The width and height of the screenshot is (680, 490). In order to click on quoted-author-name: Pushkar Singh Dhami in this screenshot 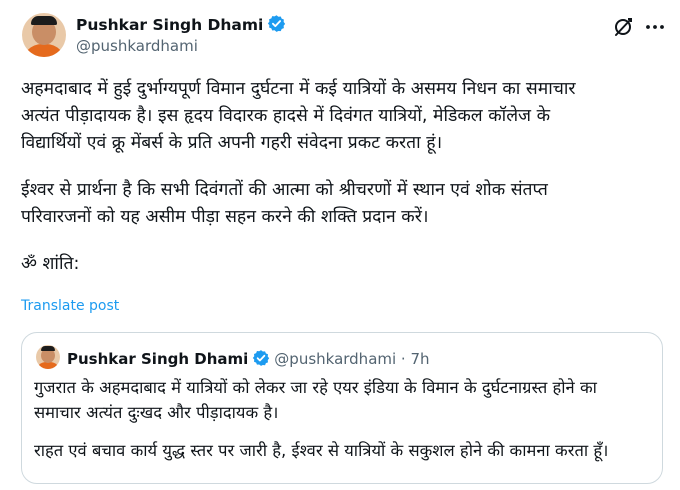, I will do `click(157, 359)`.